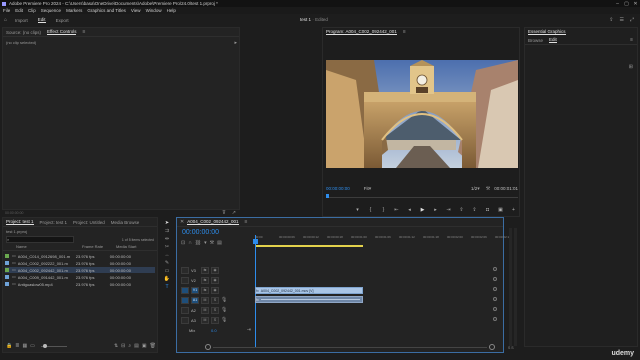 The width and height of the screenshot is (640, 360). Describe the element at coordinates (51, 10) in the screenshot. I see `menu-sequence: Sequence` at that location.